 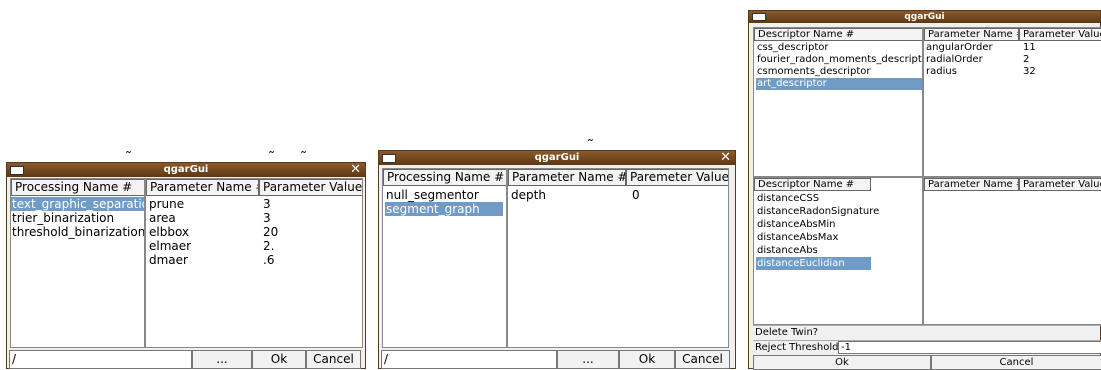 What do you see at coordinates (941, 72) in the screenshot?
I see `param-name: radius` at bounding box center [941, 72].